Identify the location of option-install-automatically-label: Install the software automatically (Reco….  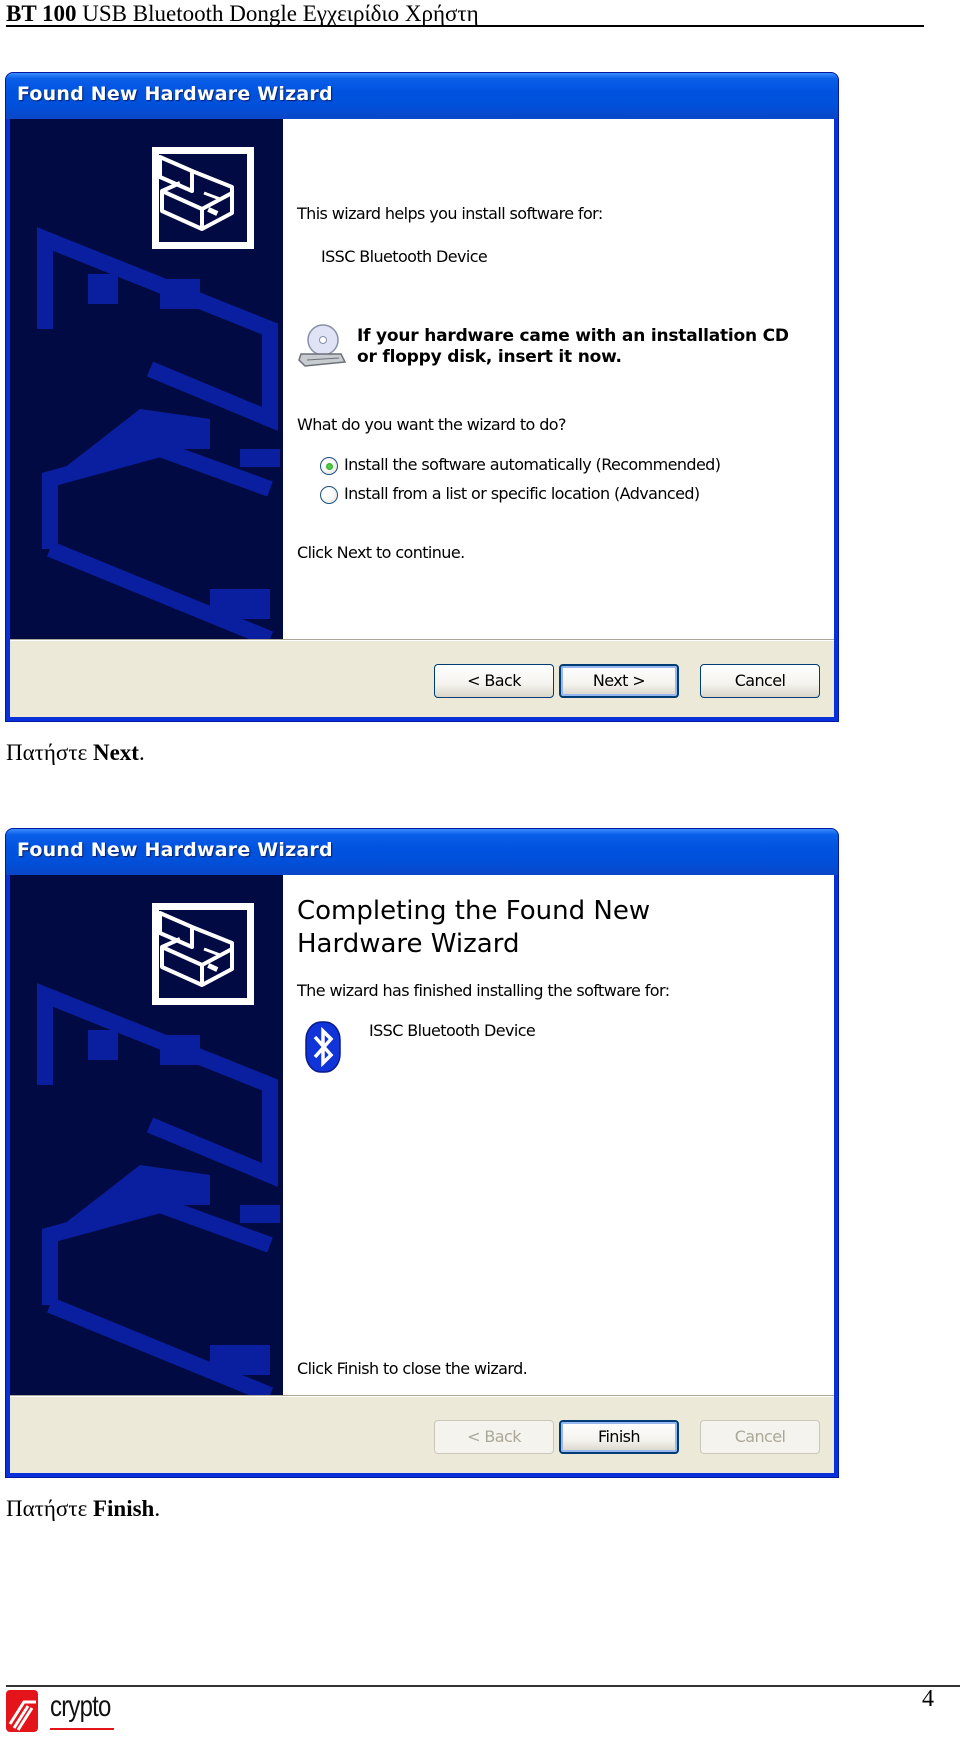
(532, 464).